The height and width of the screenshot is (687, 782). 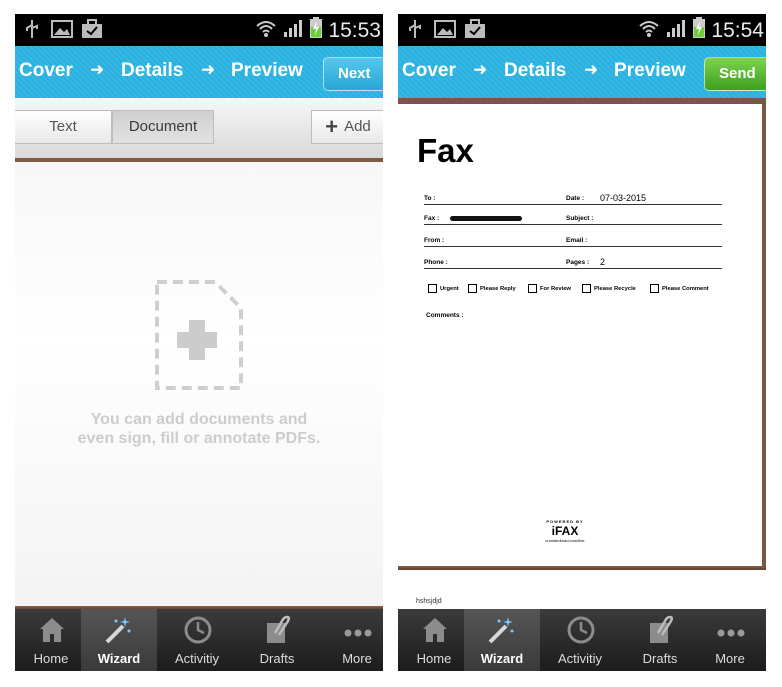 I want to click on ifax-logo: POWERED BY iFAX crowdedroad.com/ifax, so click(x=565, y=531).